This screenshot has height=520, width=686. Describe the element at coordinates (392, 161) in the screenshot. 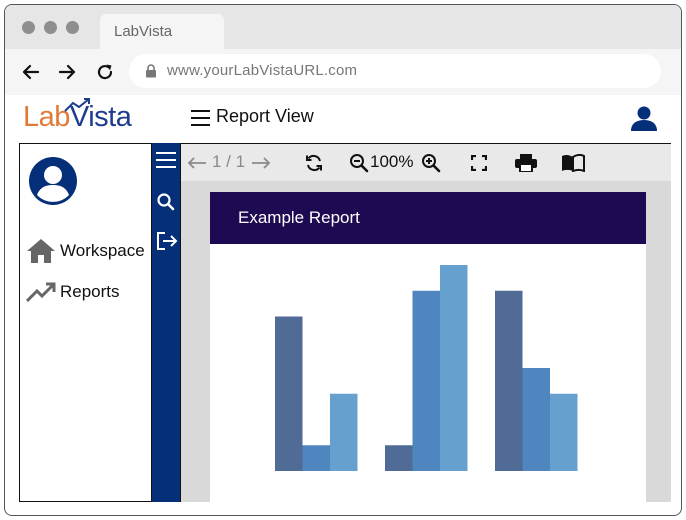

I see `zoom-level: 100%` at that location.